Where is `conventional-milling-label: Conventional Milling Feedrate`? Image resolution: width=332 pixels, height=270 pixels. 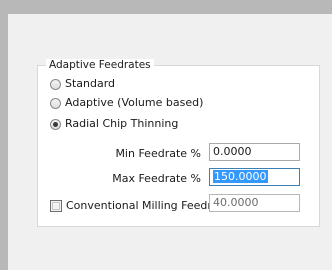 conventional-milling-label: Conventional Milling Feedrate is located at coordinates (148, 205).